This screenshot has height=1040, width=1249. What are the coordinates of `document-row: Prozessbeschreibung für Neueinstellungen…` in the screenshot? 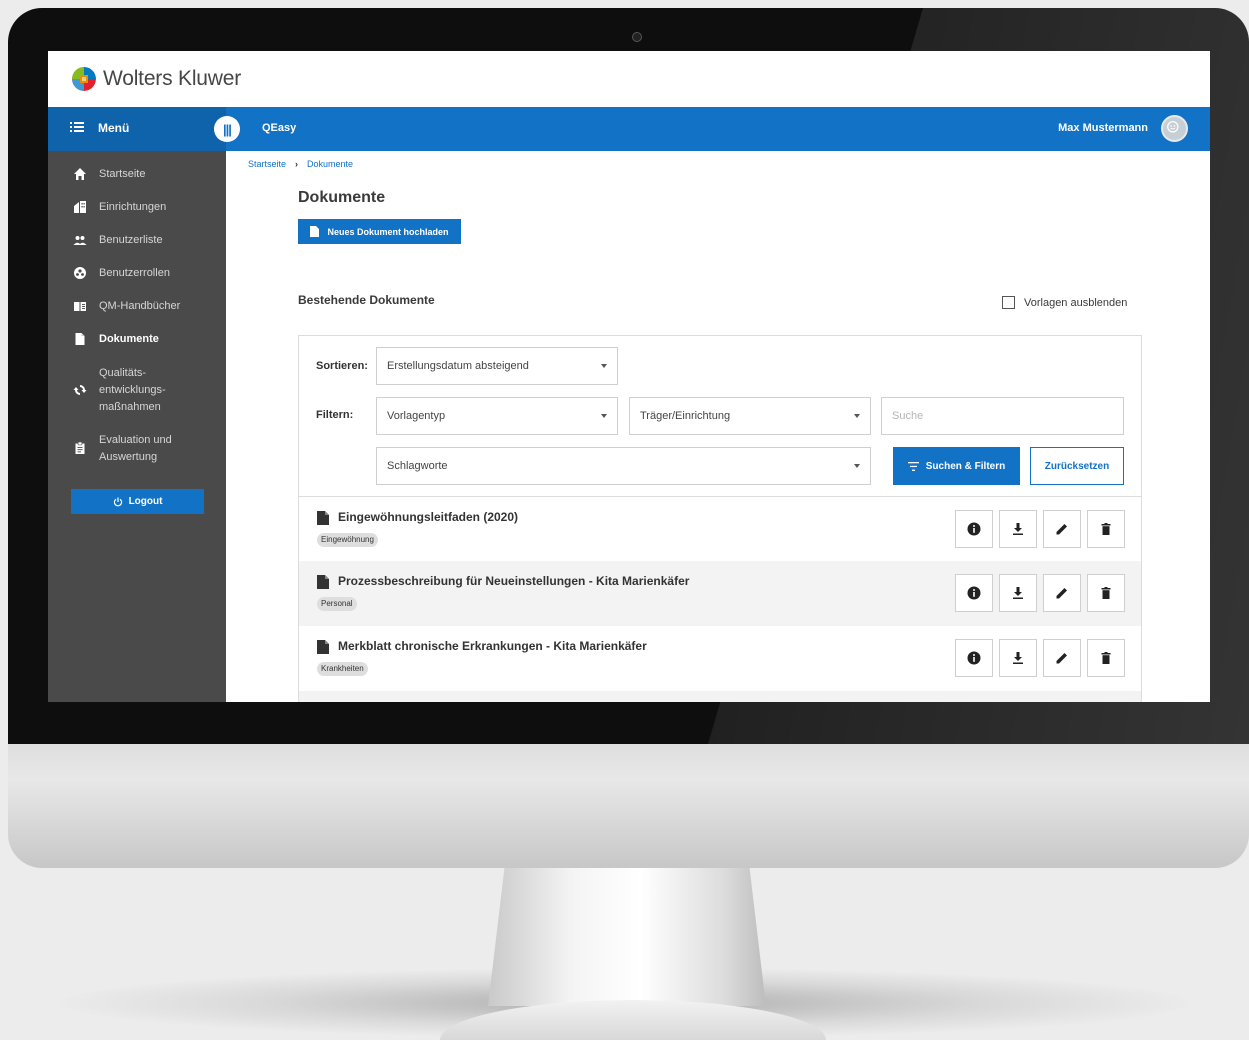 It's located at (720, 593).